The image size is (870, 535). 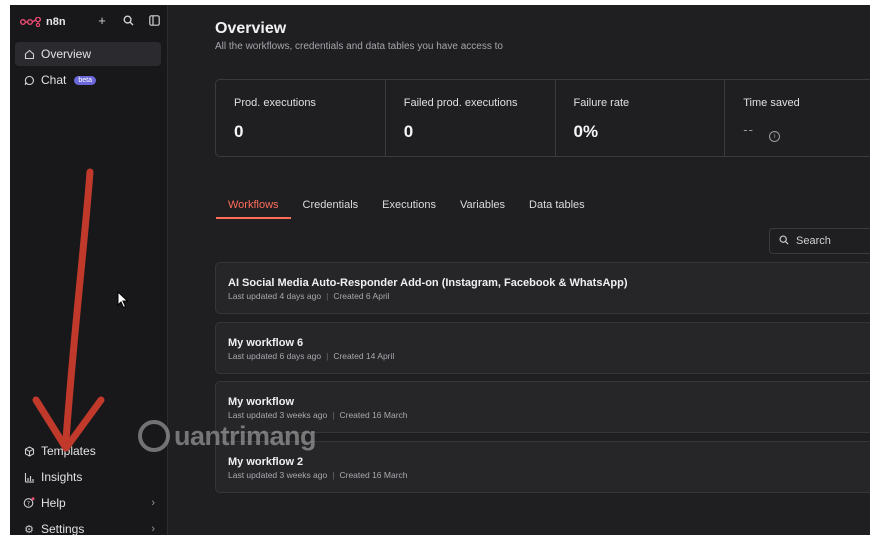 I want to click on workflow-title: My workflow 6, so click(x=266, y=343).